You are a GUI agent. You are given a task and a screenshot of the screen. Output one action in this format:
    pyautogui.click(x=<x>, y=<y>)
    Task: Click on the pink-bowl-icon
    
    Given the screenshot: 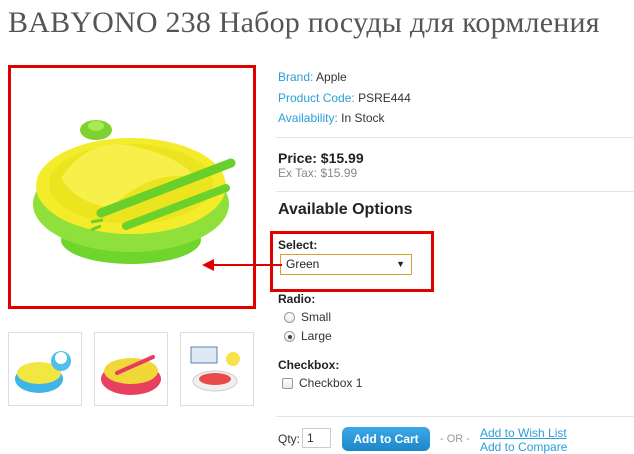 What is the action you would take?
    pyautogui.click(x=131, y=375)
    